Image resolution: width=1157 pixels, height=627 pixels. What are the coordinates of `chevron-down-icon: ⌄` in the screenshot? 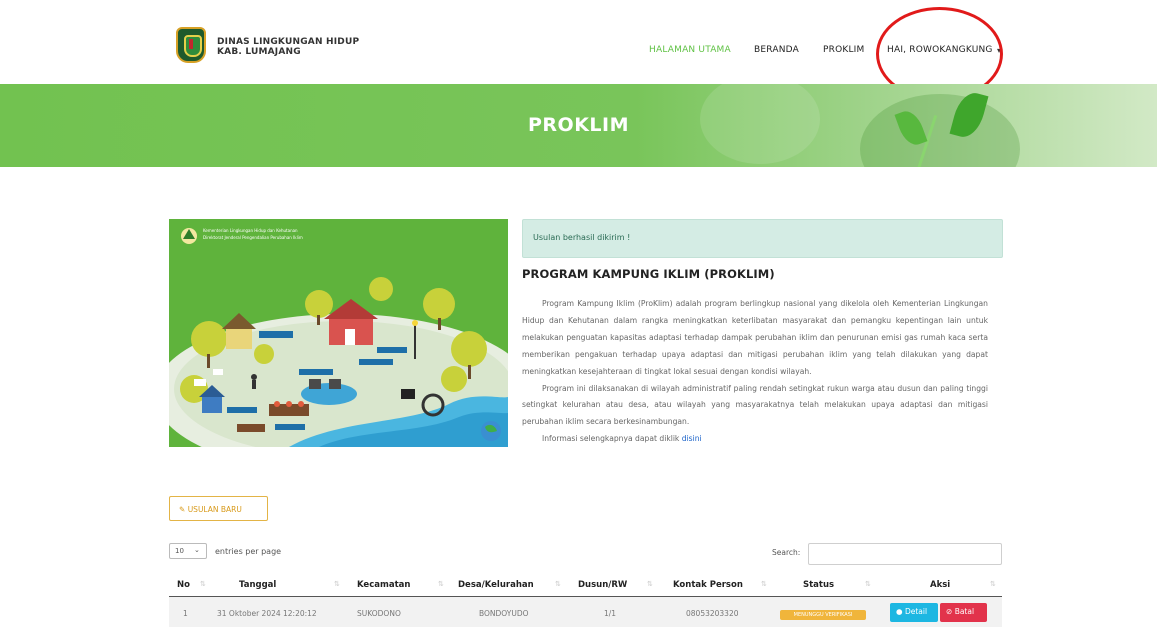 It's located at (197, 550).